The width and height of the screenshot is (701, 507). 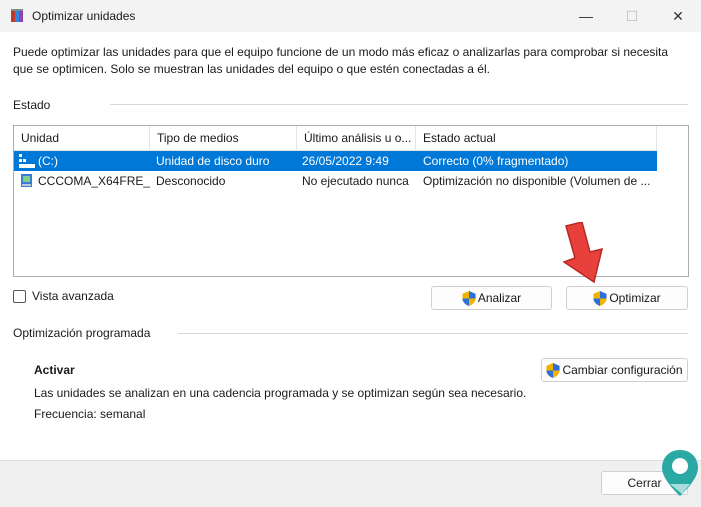 I want to click on column-header-media-type: Tipo de medios, so click(x=223, y=138).